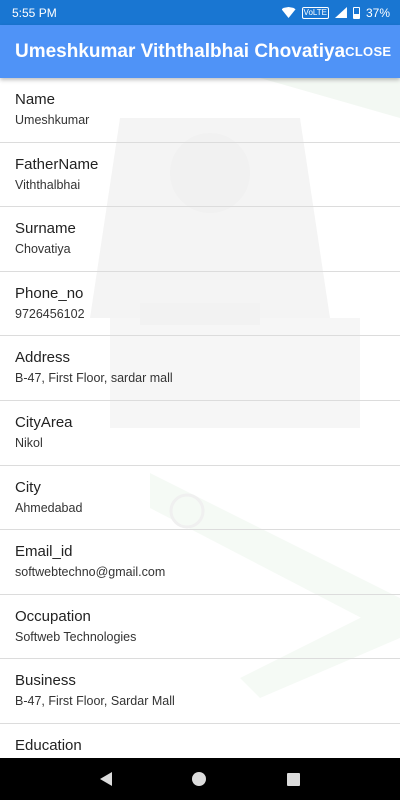  I want to click on field-label: Occupation, so click(53, 616).